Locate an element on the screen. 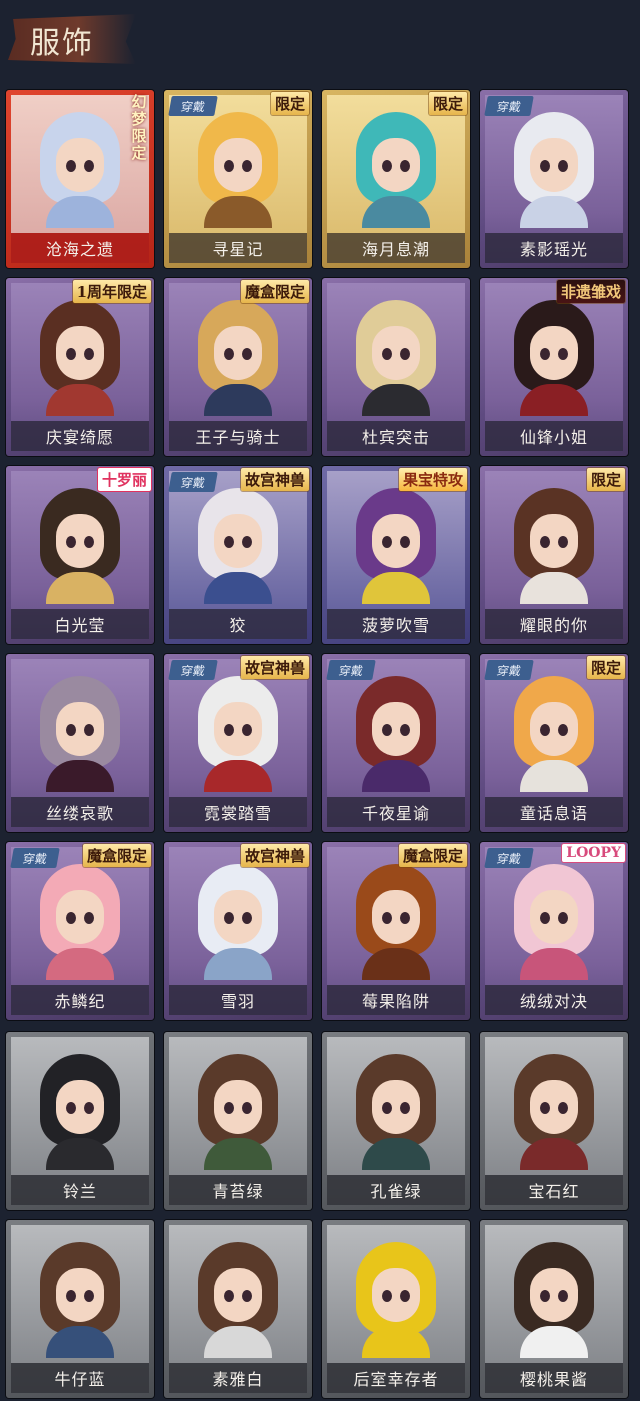 The height and width of the screenshot is (1401, 640). costume-card: 孔雀绿 is located at coordinates (396, 1121).